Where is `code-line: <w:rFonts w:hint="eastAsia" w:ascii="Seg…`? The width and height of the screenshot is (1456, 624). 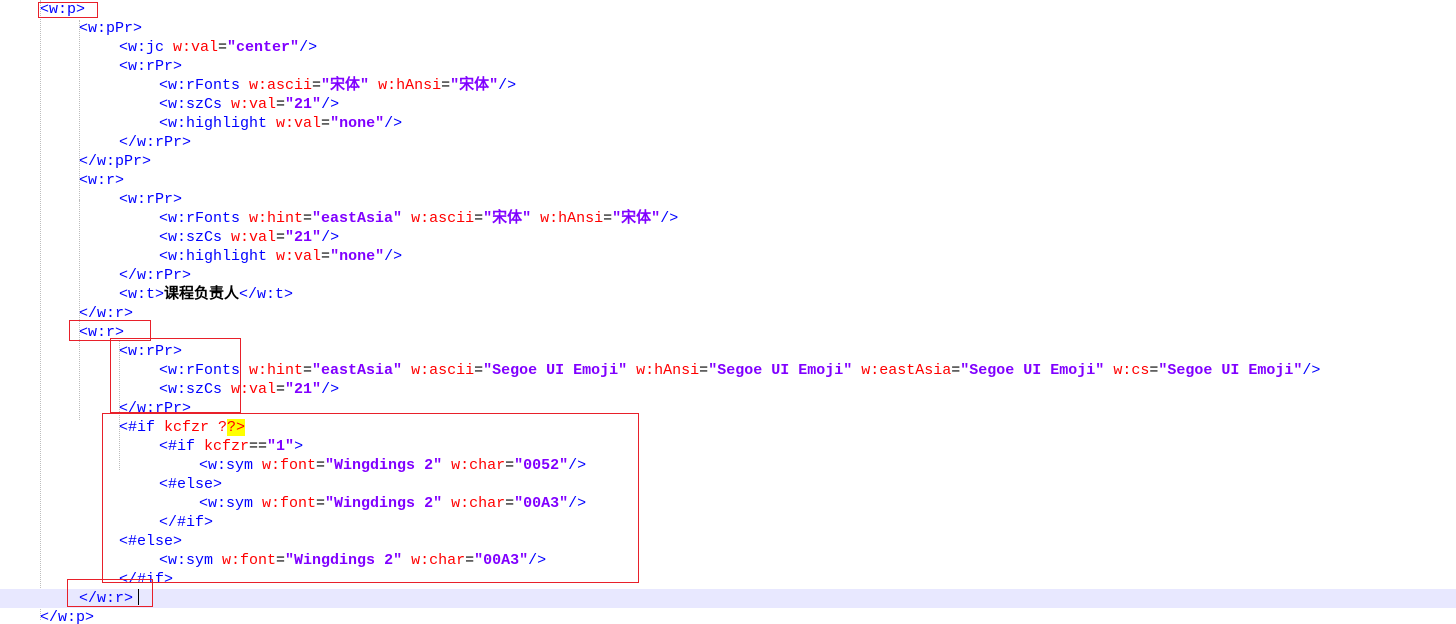
code-line: <w:rFonts w:hint="eastAsia" w:ascii="Seg… is located at coordinates (728, 370).